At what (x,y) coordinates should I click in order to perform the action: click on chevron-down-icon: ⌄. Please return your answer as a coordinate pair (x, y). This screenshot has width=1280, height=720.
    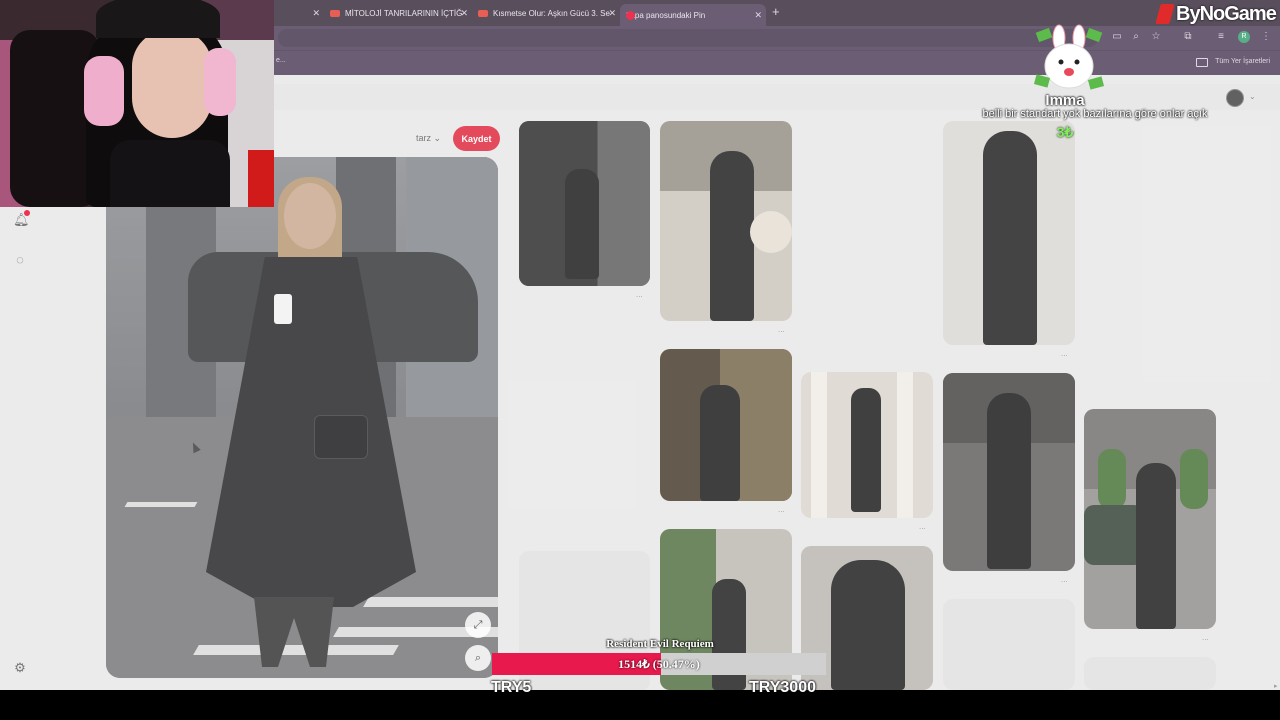
    Looking at the image, I should click on (1252, 96).